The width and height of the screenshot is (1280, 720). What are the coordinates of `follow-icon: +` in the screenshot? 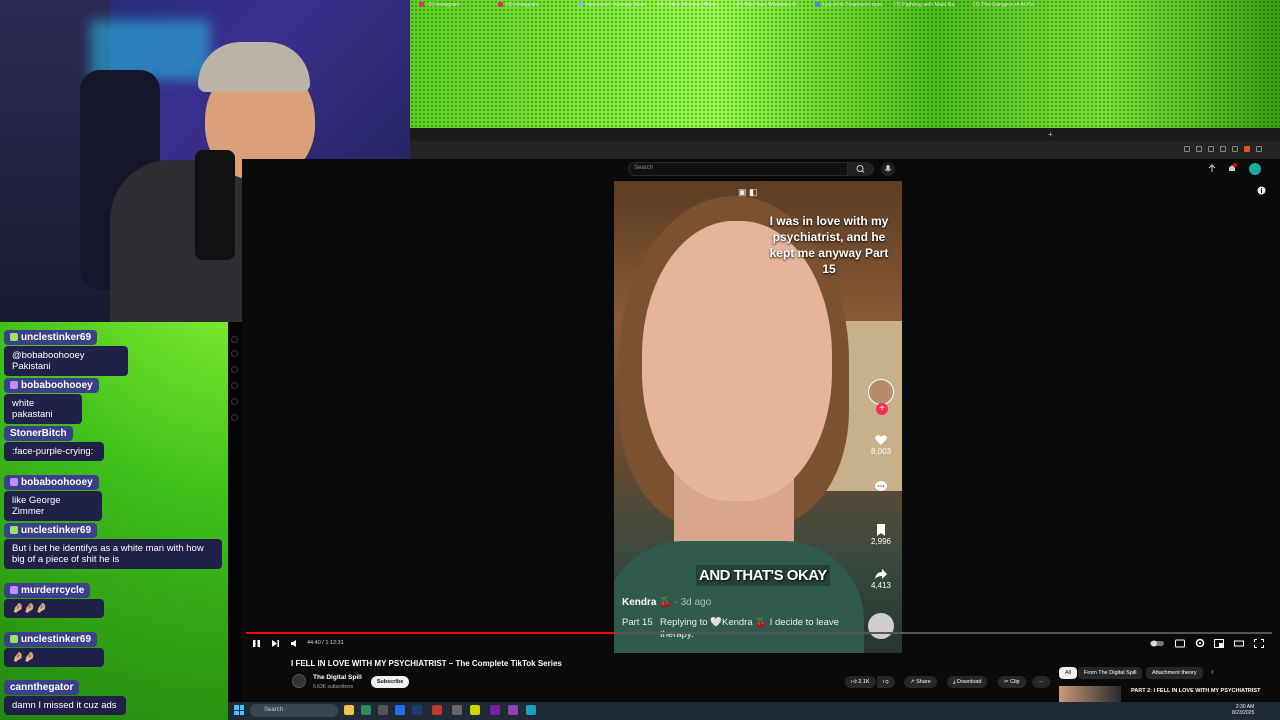 It's located at (882, 409).